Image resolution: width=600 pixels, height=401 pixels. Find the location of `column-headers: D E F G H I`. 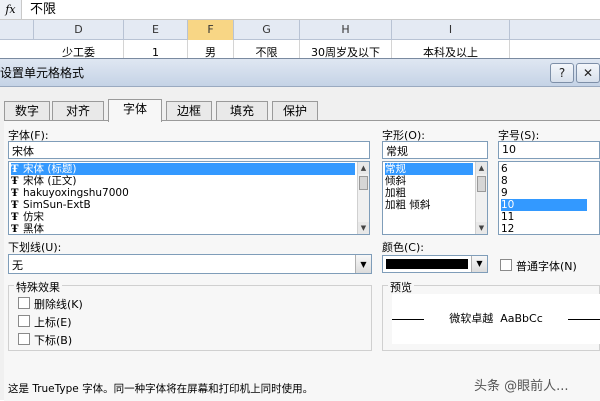

column-headers: D E F G H I is located at coordinates (300, 30).